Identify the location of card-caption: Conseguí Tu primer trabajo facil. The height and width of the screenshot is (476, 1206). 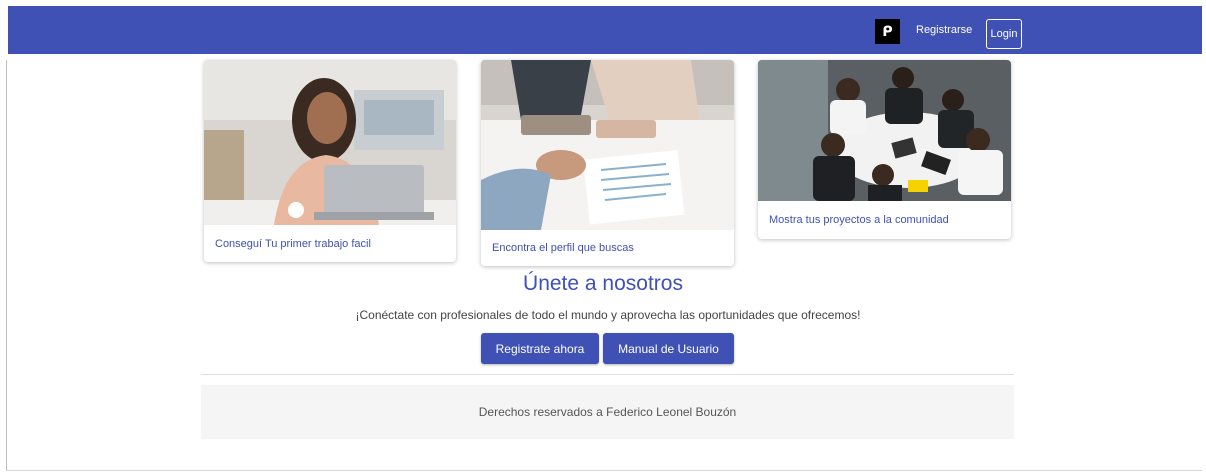
(293, 244).